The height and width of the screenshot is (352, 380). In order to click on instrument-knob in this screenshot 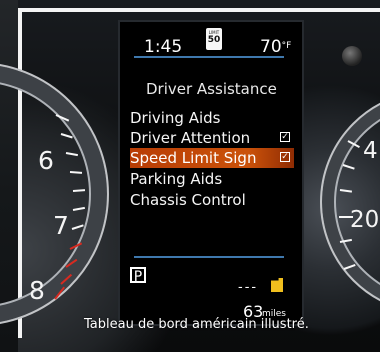, I will do `click(352, 56)`.